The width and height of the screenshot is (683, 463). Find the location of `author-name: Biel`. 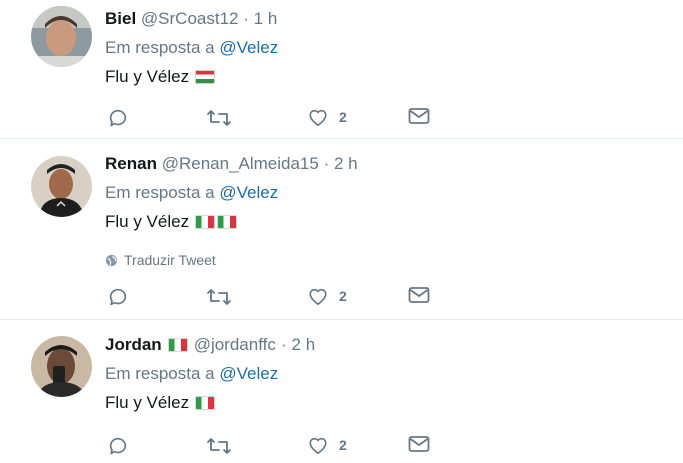

author-name: Biel is located at coordinates (120, 18).